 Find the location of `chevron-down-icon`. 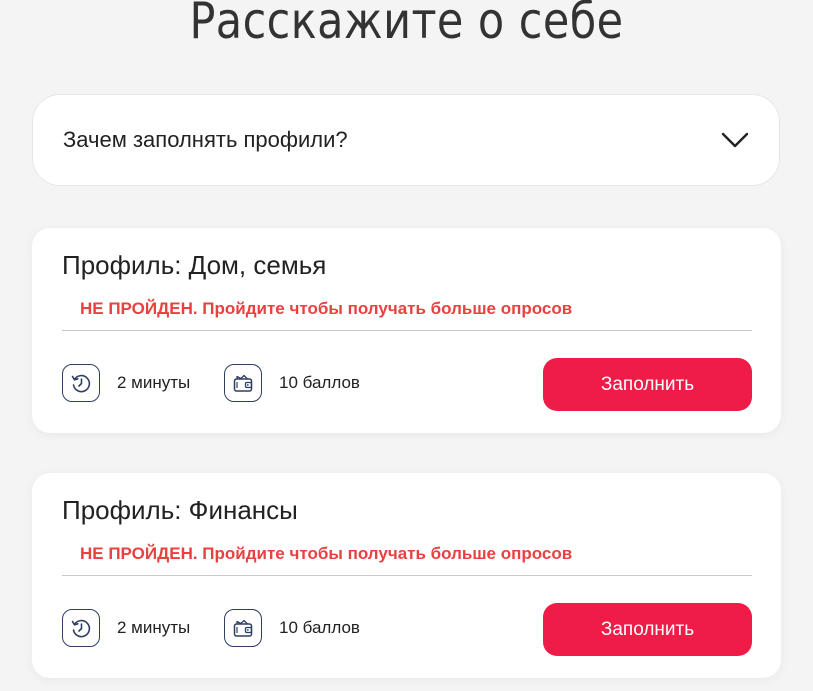

chevron-down-icon is located at coordinates (735, 140).